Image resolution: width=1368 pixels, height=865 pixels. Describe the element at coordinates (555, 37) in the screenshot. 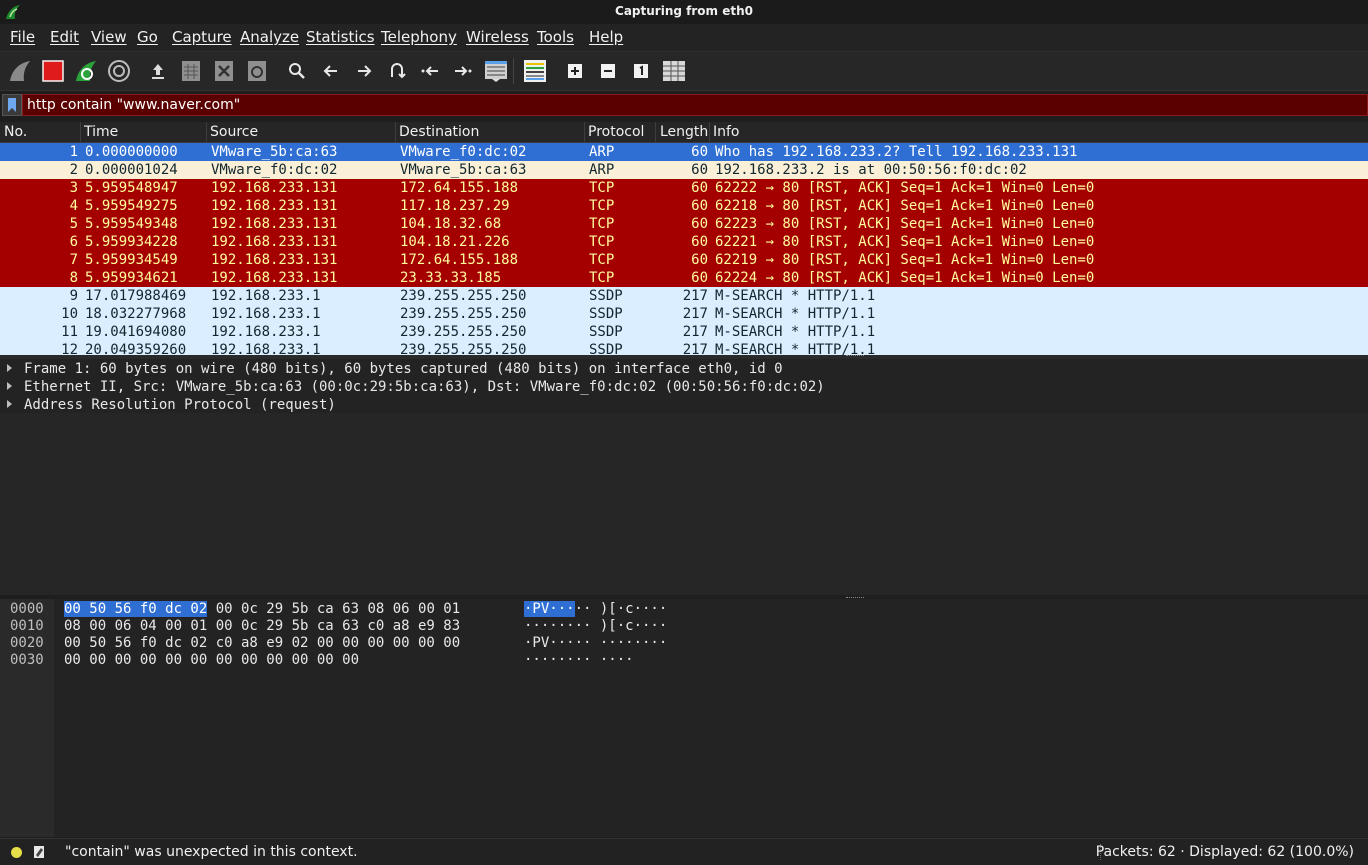

I see `menu-tools: Tools` at that location.